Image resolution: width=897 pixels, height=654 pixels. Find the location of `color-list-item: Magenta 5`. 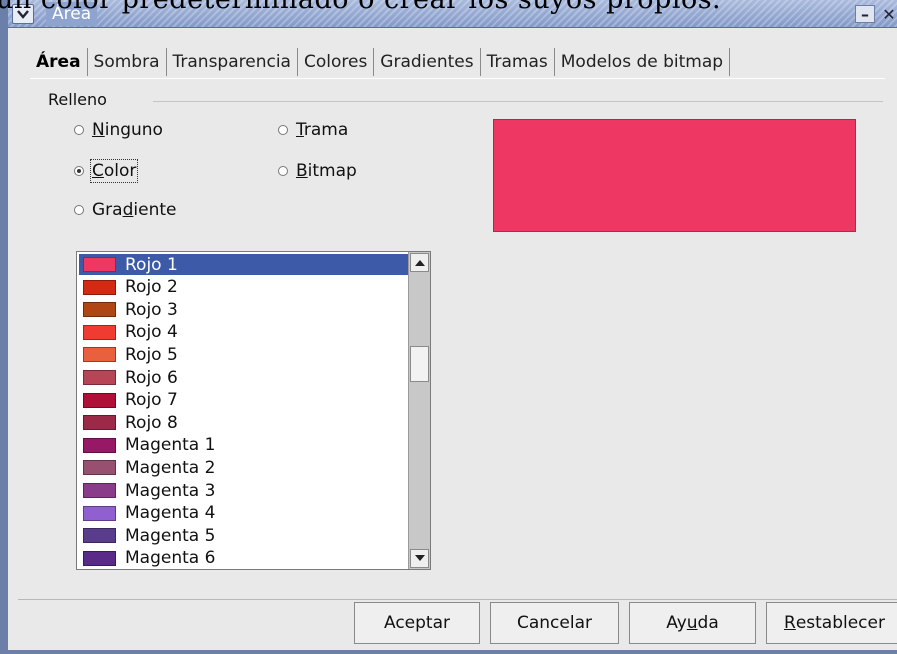

color-list-item: Magenta 5 is located at coordinates (243, 535).